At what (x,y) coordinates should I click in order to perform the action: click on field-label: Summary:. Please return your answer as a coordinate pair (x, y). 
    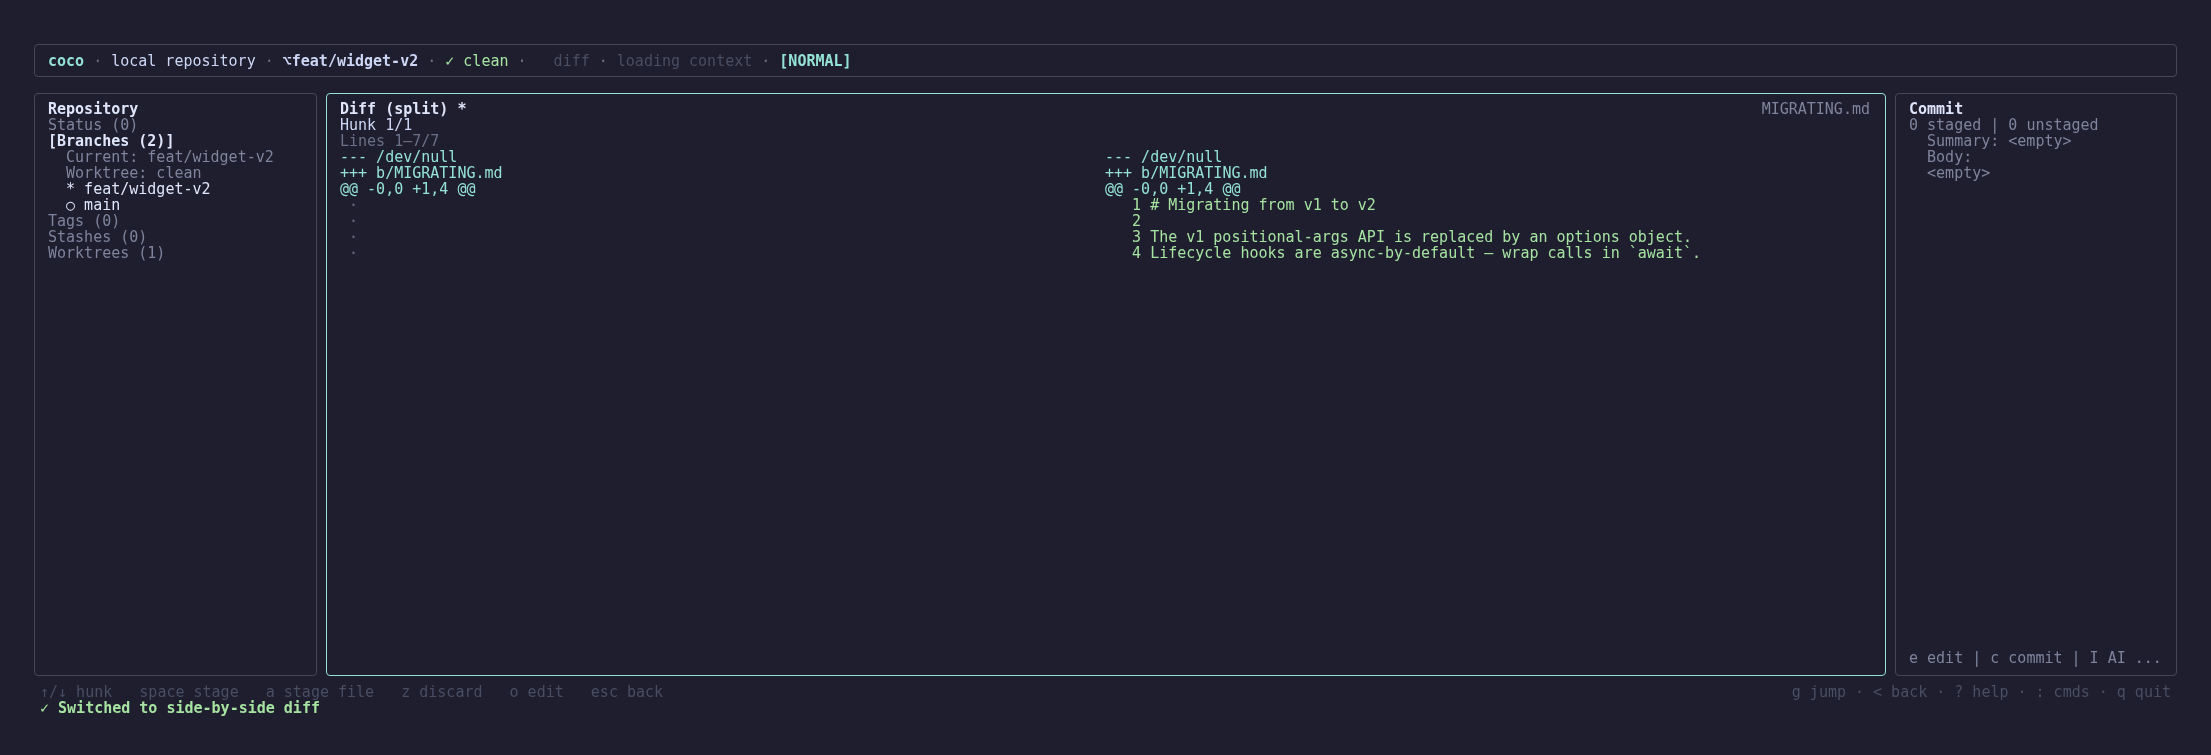
    Looking at the image, I should click on (1963, 141).